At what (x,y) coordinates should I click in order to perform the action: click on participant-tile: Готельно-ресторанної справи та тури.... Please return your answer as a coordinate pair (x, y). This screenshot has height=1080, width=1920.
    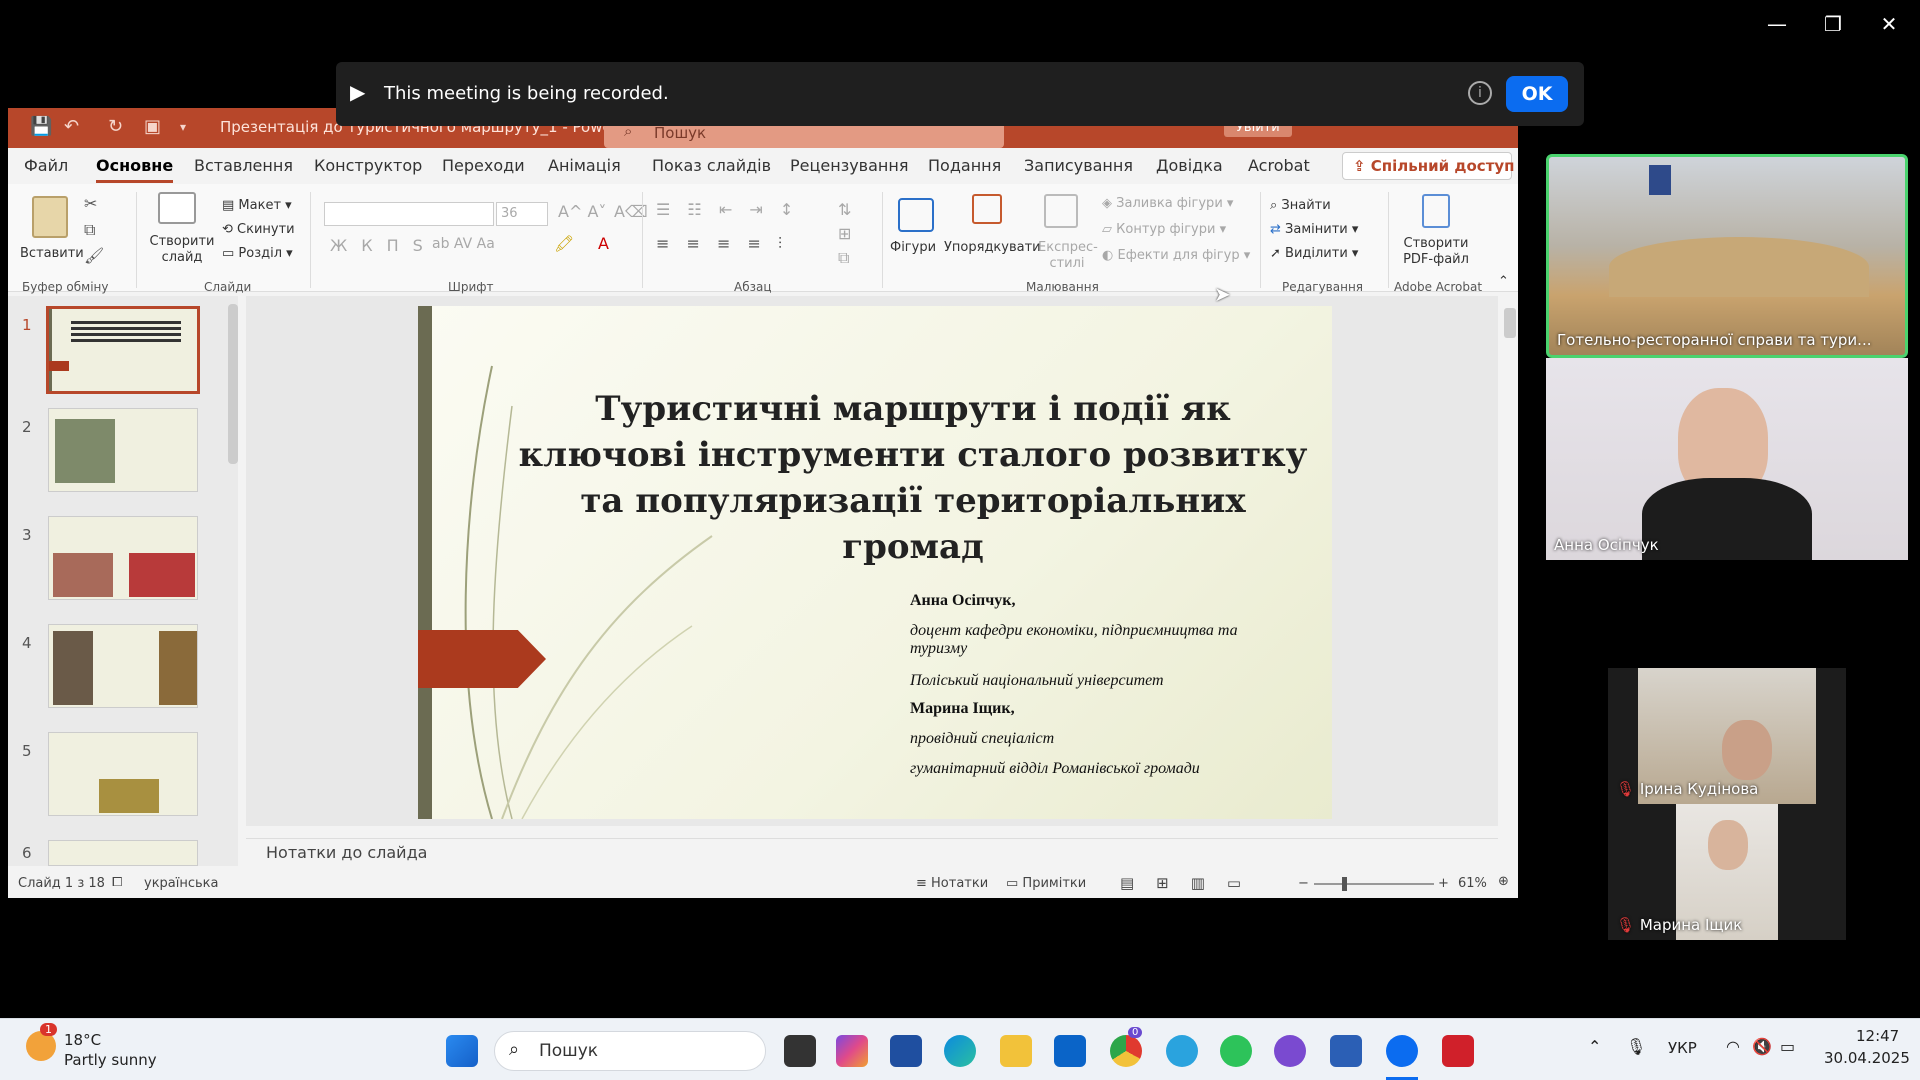
    Looking at the image, I should click on (1727, 256).